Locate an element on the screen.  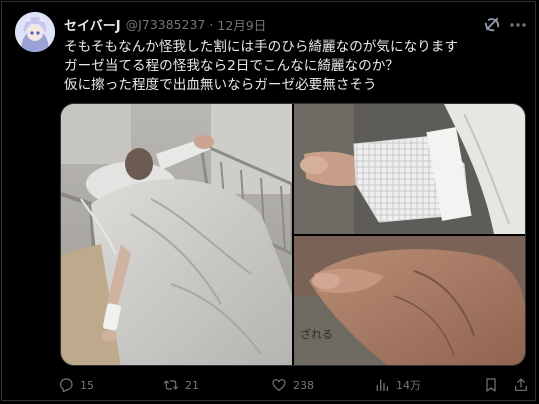
like-count: 238 is located at coordinates (303, 385).